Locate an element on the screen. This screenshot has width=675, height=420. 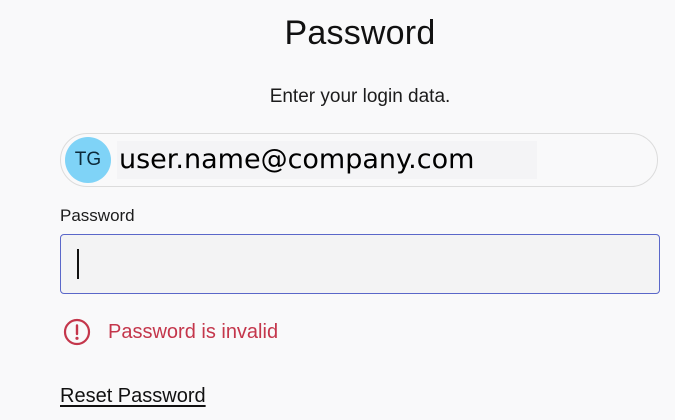
password-label: Password is located at coordinates (97, 215).